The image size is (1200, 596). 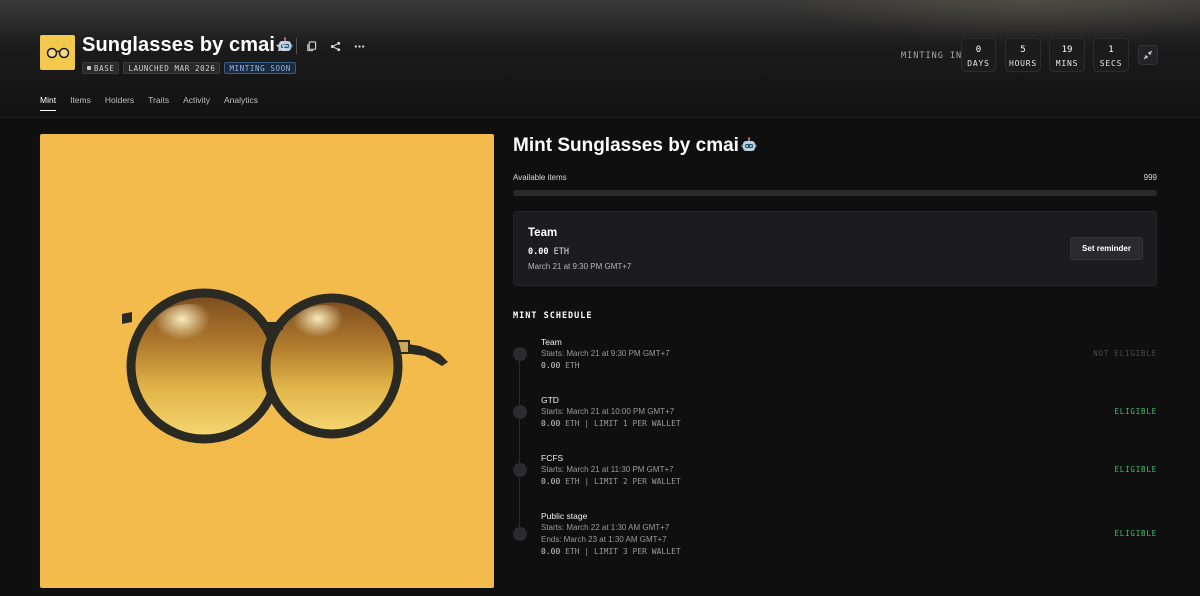 I want to click on collection-badges: BASE LAUNCHED MAR 2026 MINTING SOON, so click(x=189, y=68).